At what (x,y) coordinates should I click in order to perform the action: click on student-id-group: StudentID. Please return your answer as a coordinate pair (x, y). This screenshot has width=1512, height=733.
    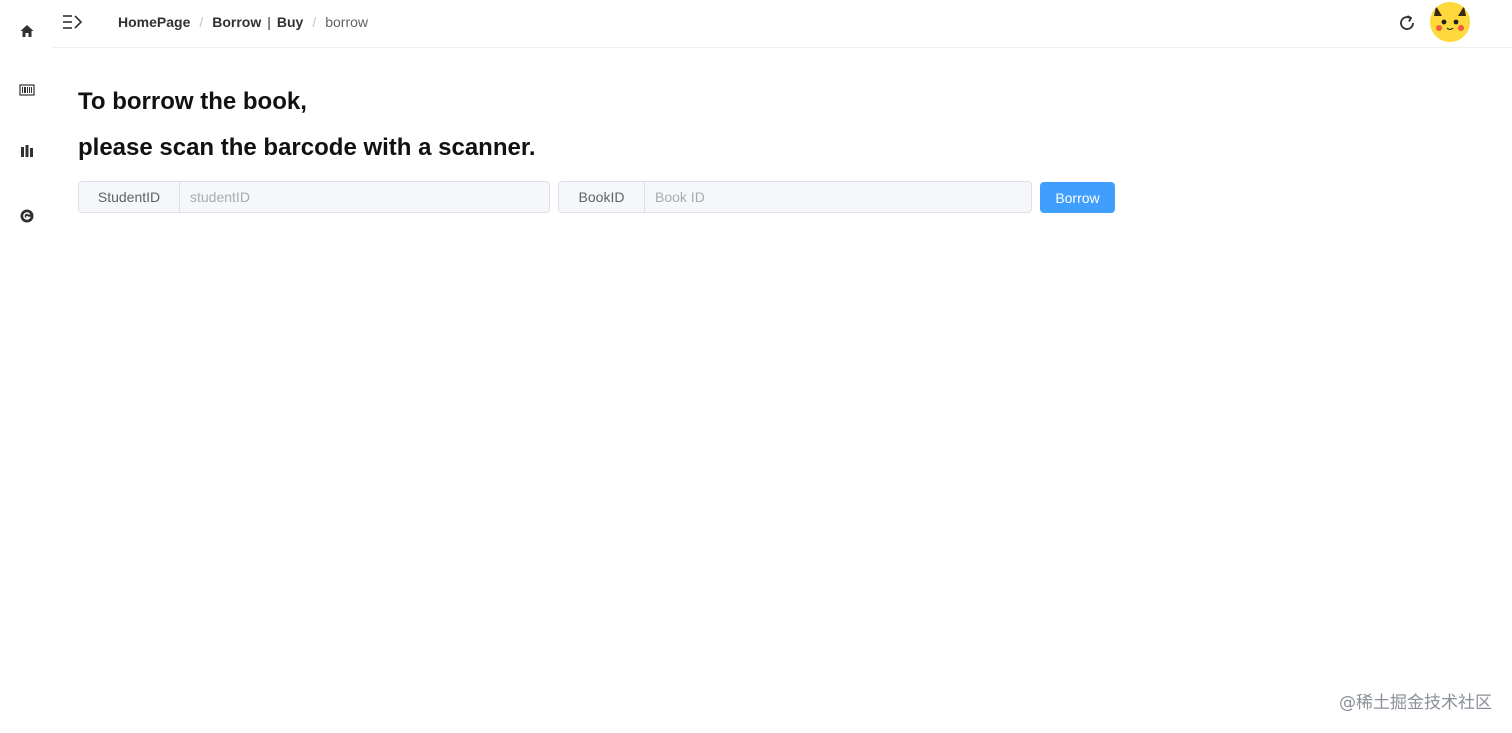
    Looking at the image, I should click on (314, 197).